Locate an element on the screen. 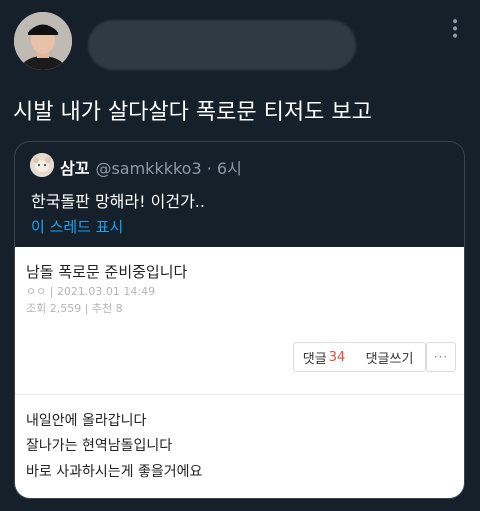 The image size is (480, 511). quoted-tweet-text: 한국돌판 망해라! 이건가.. is located at coordinates (118, 201).